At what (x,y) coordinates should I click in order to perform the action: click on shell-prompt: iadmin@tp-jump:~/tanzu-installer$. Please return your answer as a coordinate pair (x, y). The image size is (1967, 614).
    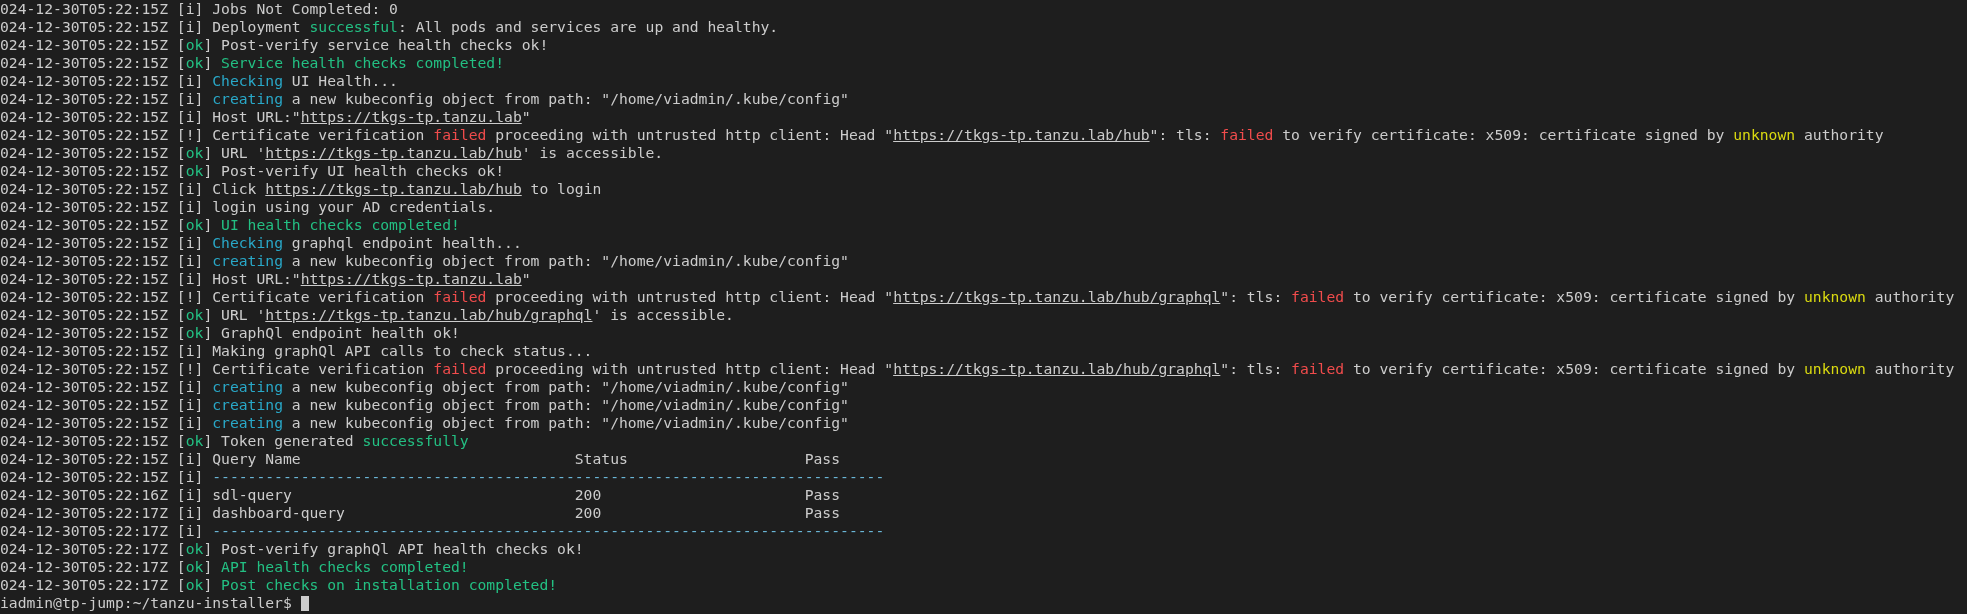
    Looking at the image, I should click on (146, 603).